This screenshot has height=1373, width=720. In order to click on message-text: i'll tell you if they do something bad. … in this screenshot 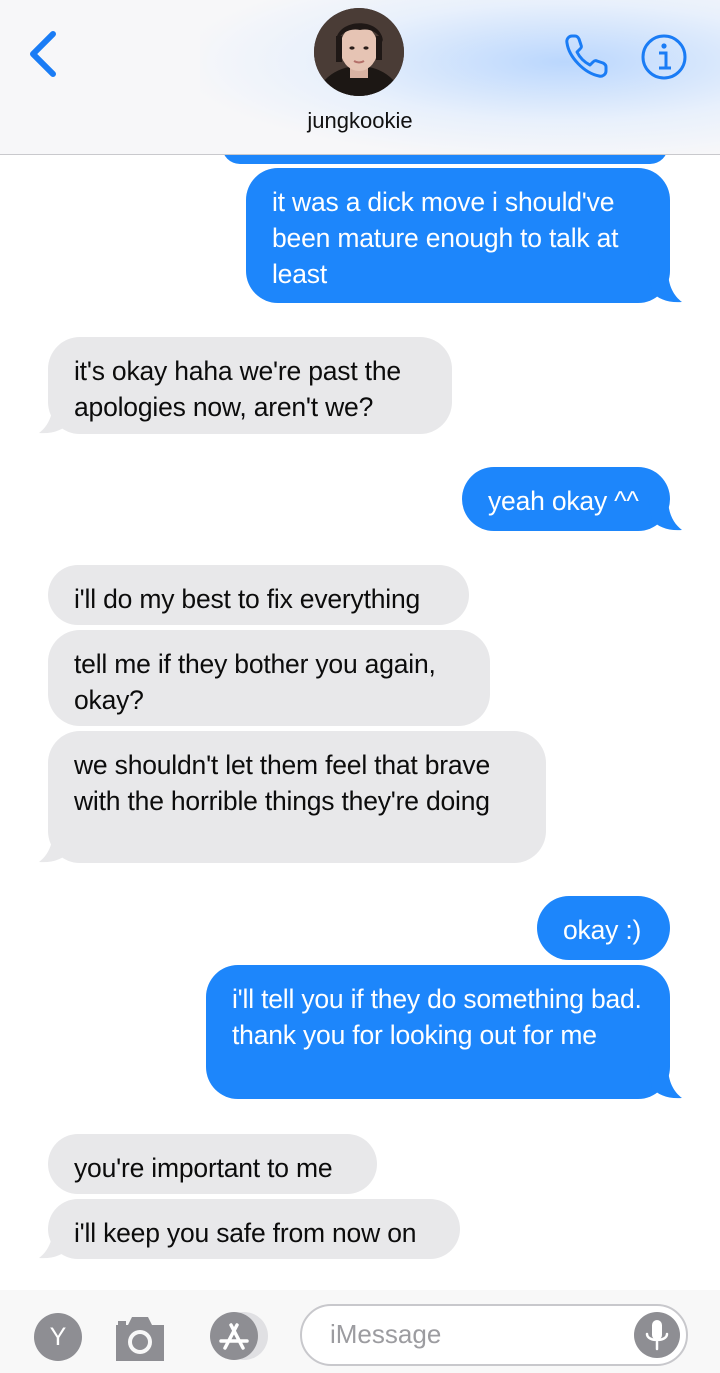, I will do `click(437, 1017)`.